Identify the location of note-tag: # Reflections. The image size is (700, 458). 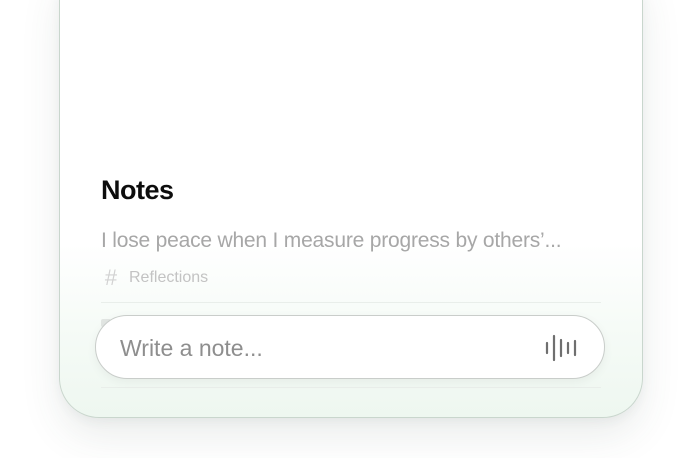
(351, 278).